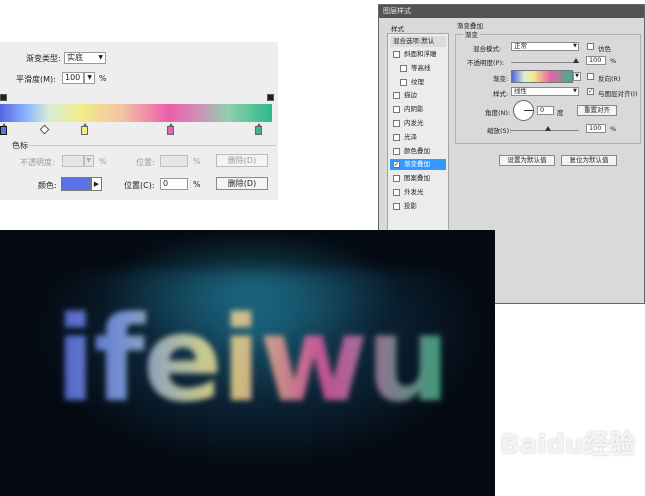 This screenshot has height=496, width=645. Describe the element at coordinates (545, 110) in the screenshot. I see `angle-input: 0` at that location.